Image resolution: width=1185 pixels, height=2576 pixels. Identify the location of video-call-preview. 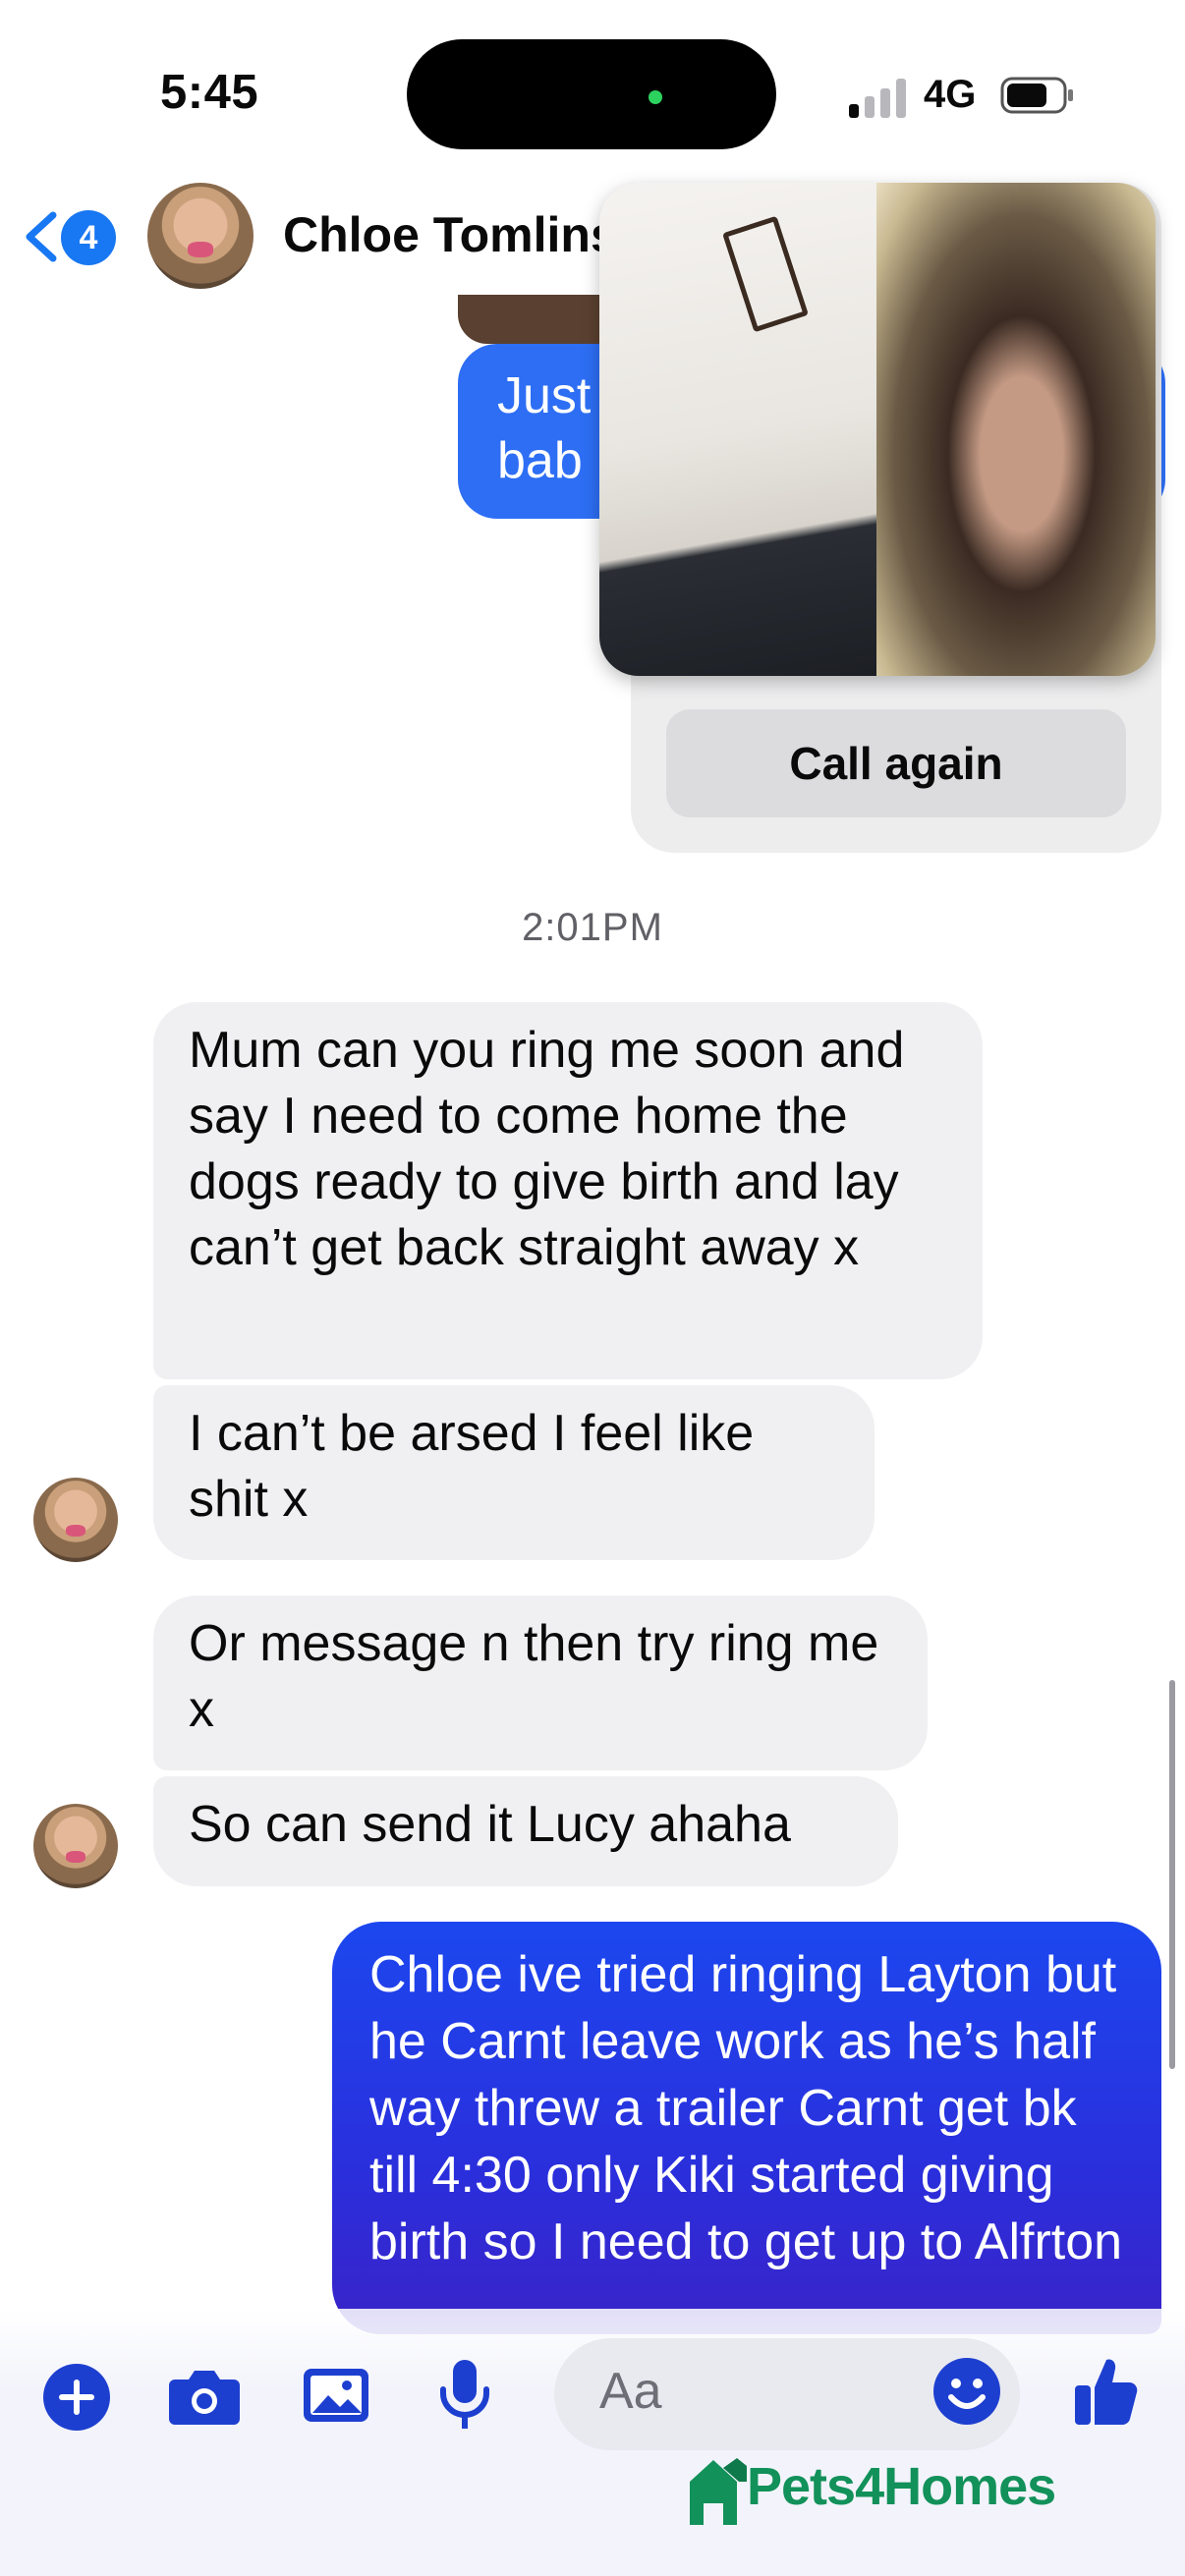
(878, 429).